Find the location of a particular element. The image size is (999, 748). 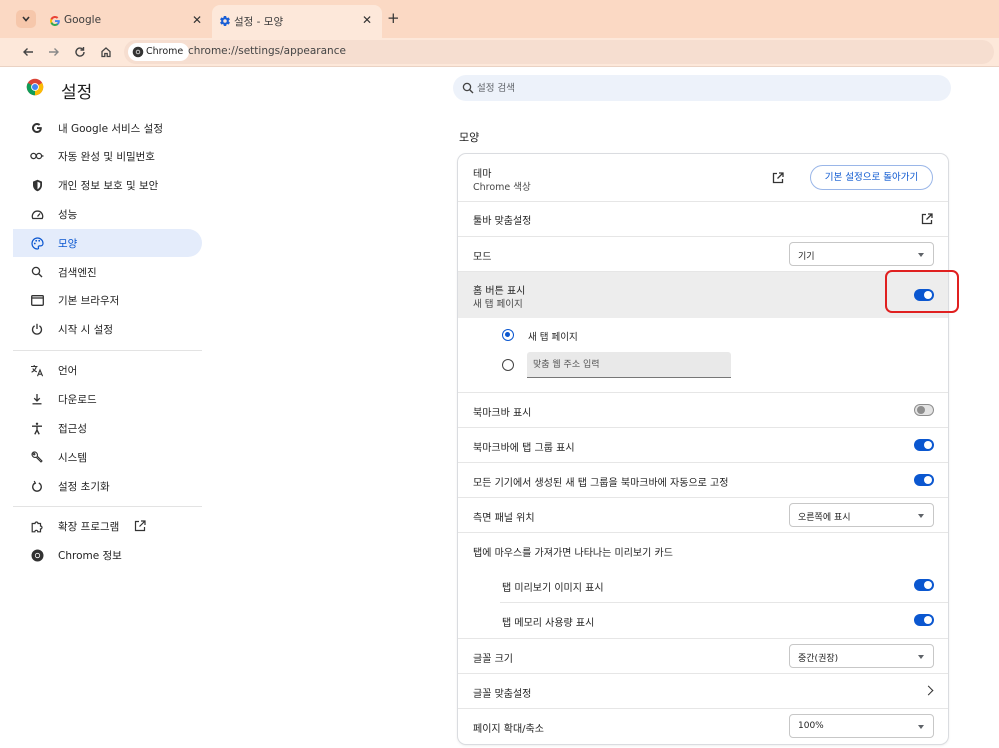

custom-url-field is located at coordinates (629, 365).